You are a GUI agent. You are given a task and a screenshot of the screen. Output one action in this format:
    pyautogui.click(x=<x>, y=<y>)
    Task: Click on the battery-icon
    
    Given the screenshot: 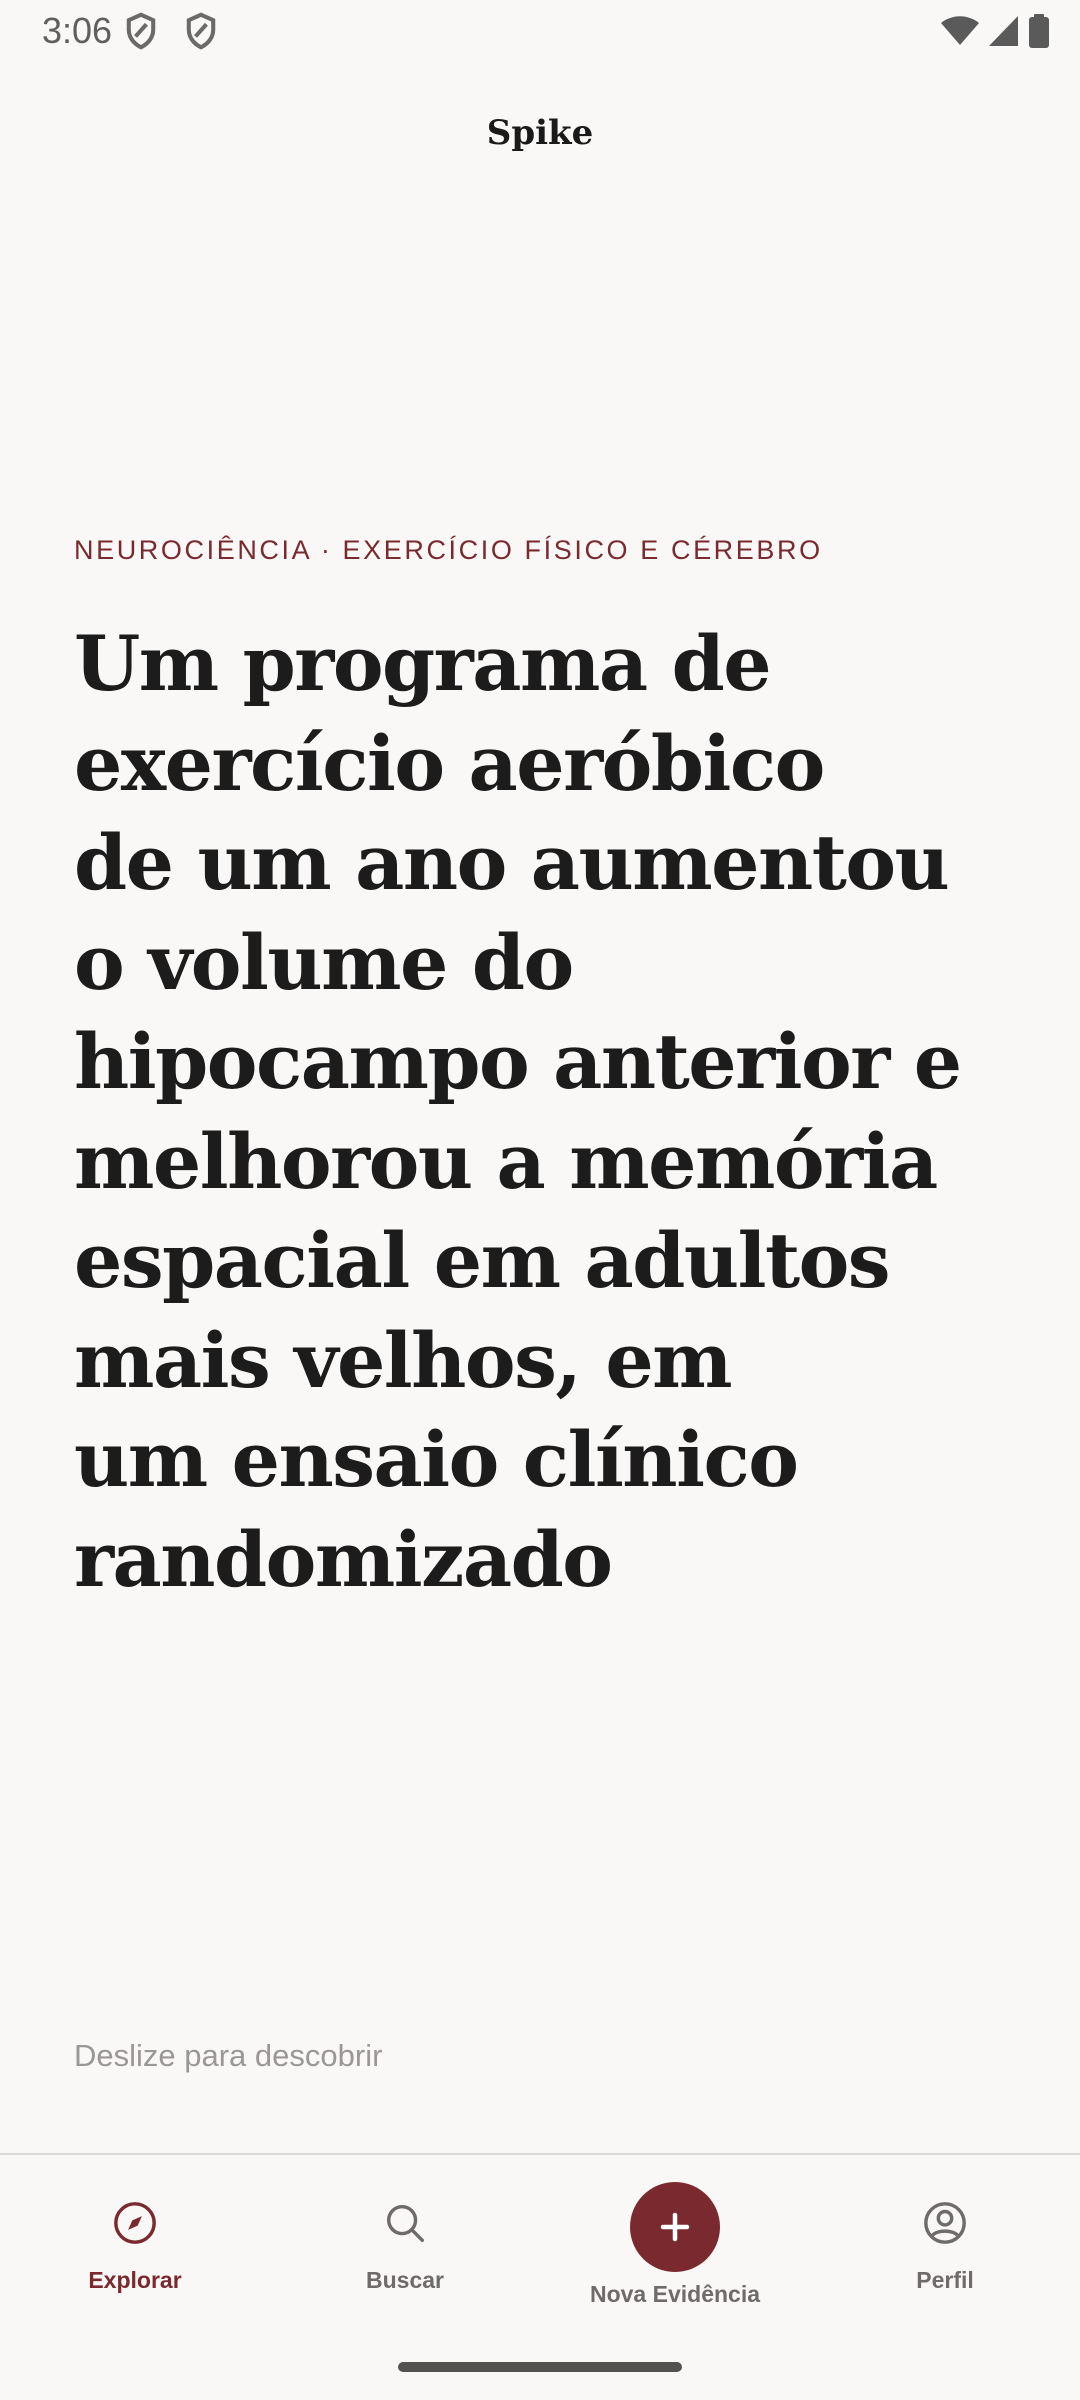 What is the action you would take?
    pyautogui.click(x=1039, y=31)
    